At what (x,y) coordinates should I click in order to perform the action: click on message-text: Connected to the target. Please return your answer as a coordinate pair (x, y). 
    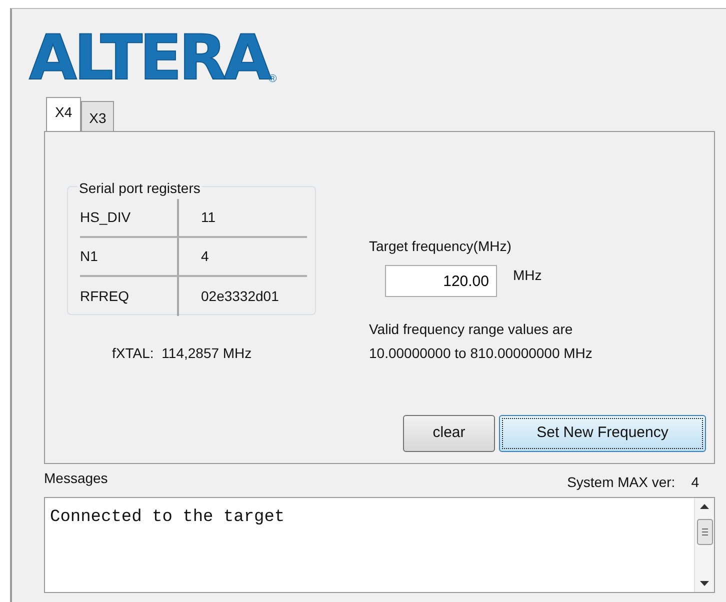
    Looking at the image, I should click on (167, 518).